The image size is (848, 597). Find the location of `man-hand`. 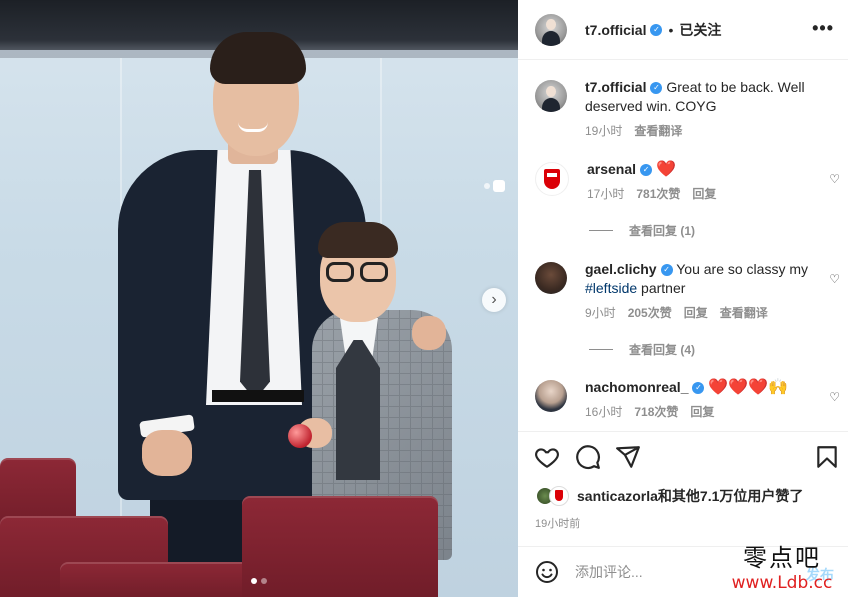

man-hand is located at coordinates (167, 453).